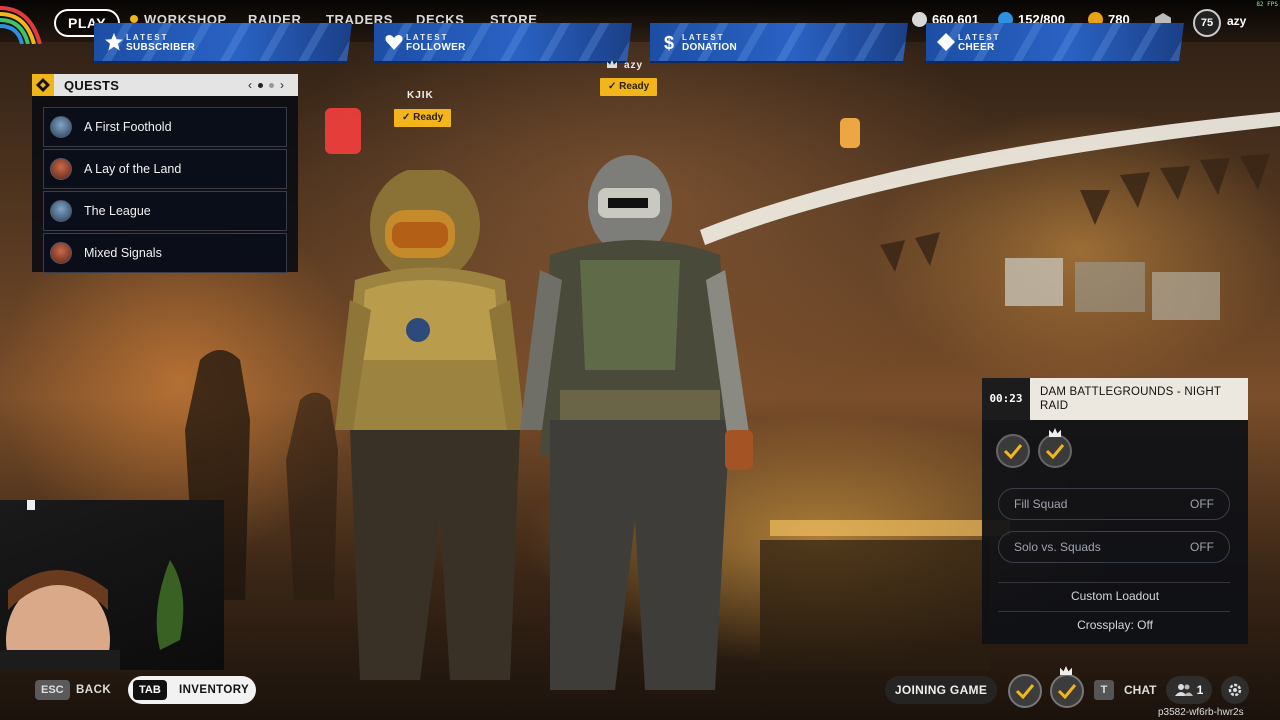 This screenshot has width=1280, height=720. I want to click on fps-counter: 82 FPS, so click(1267, 4).